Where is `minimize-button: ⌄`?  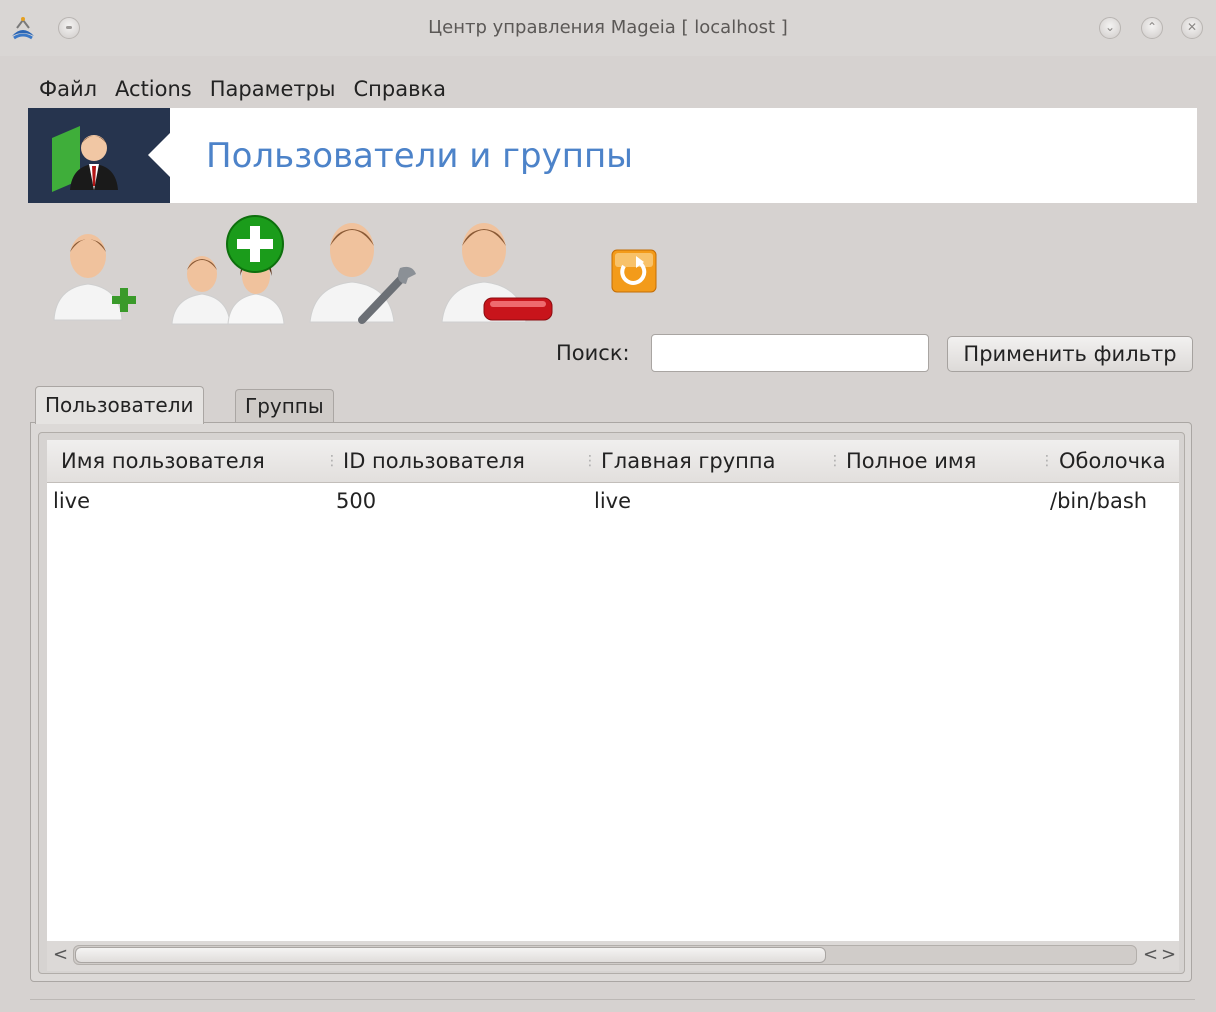 minimize-button: ⌄ is located at coordinates (1110, 28).